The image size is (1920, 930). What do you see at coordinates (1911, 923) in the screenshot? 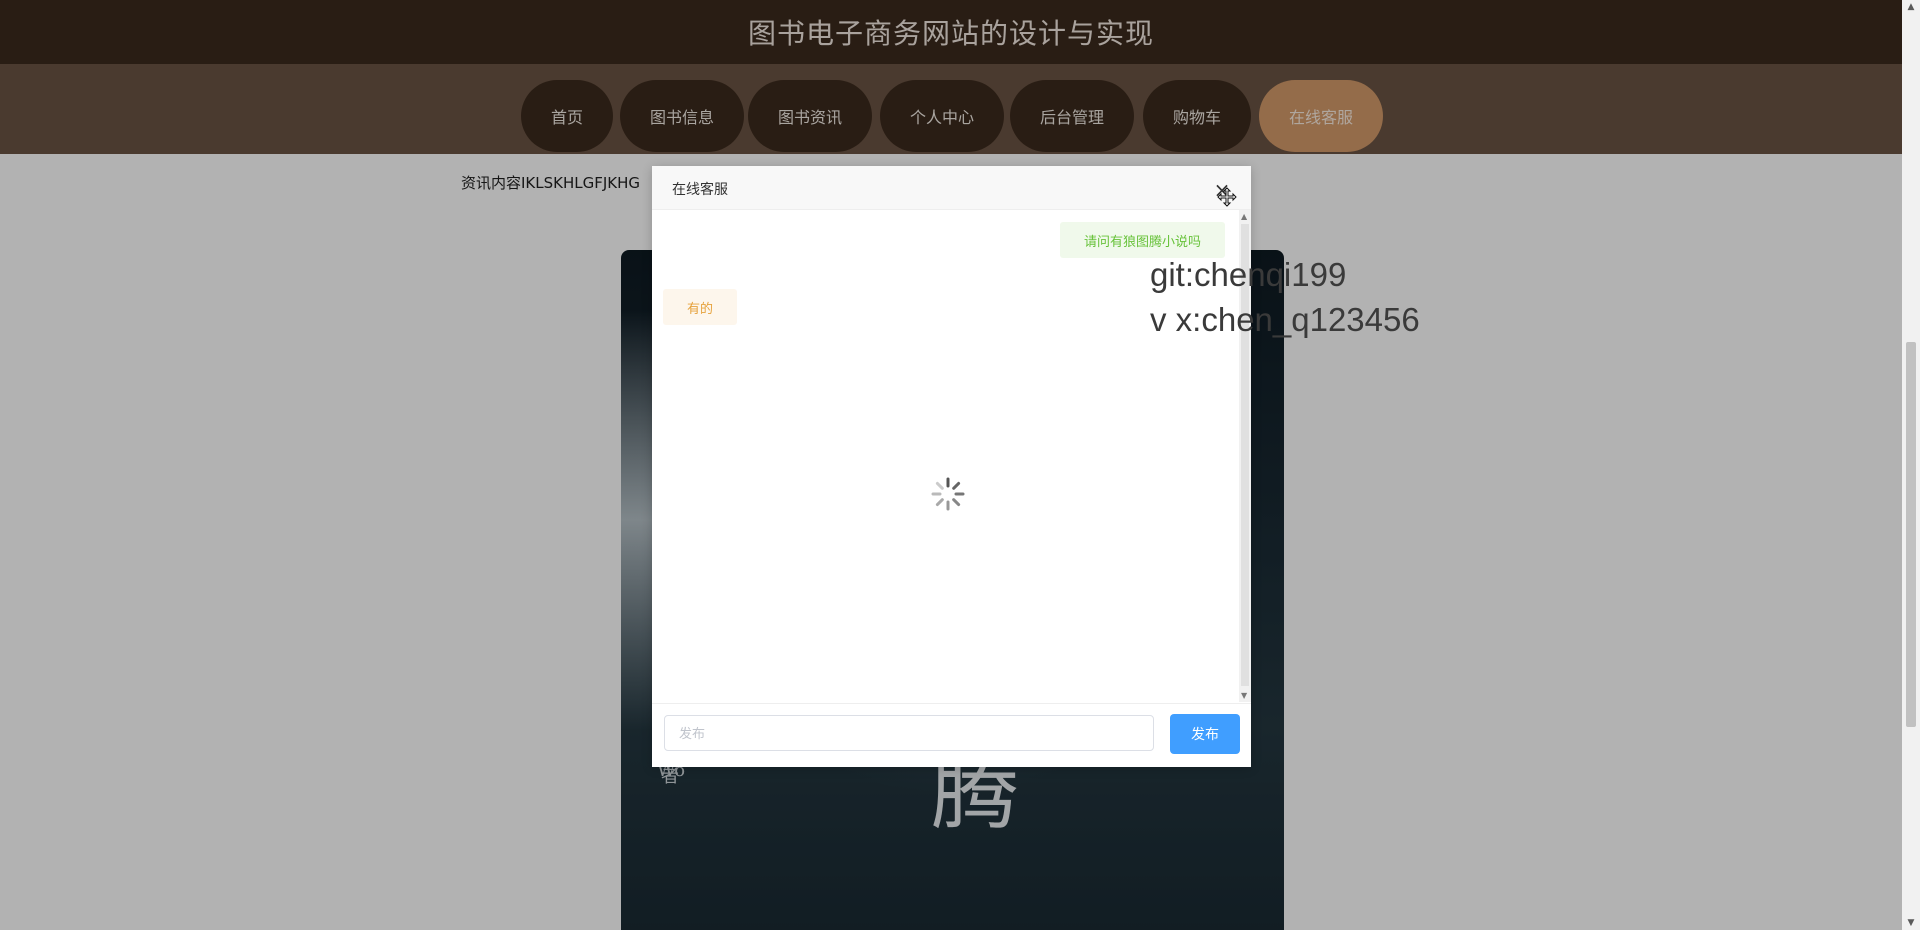
I see `scroll-down-icon: ▼` at bounding box center [1911, 923].